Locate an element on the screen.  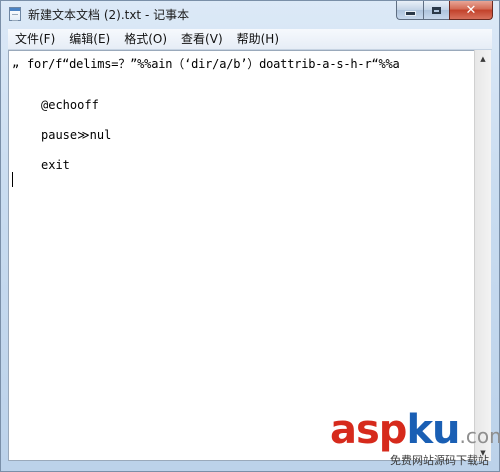
minimize-button is located at coordinates (409, 10).